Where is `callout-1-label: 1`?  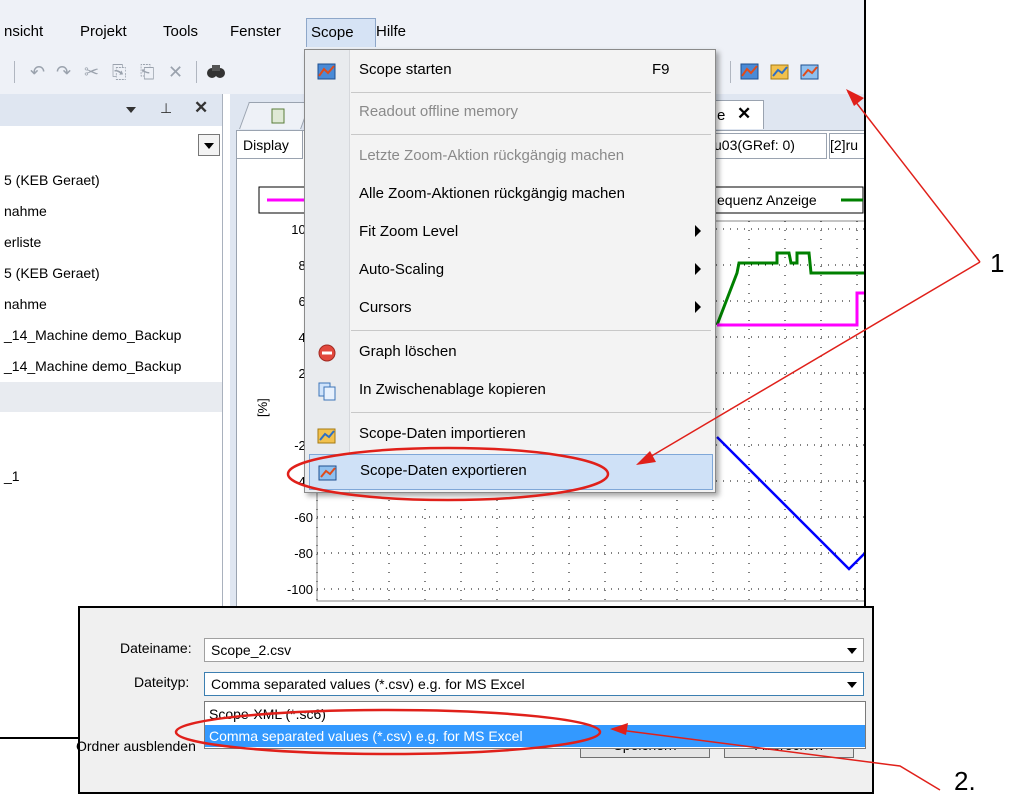
callout-1-label: 1 is located at coordinates (997, 263).